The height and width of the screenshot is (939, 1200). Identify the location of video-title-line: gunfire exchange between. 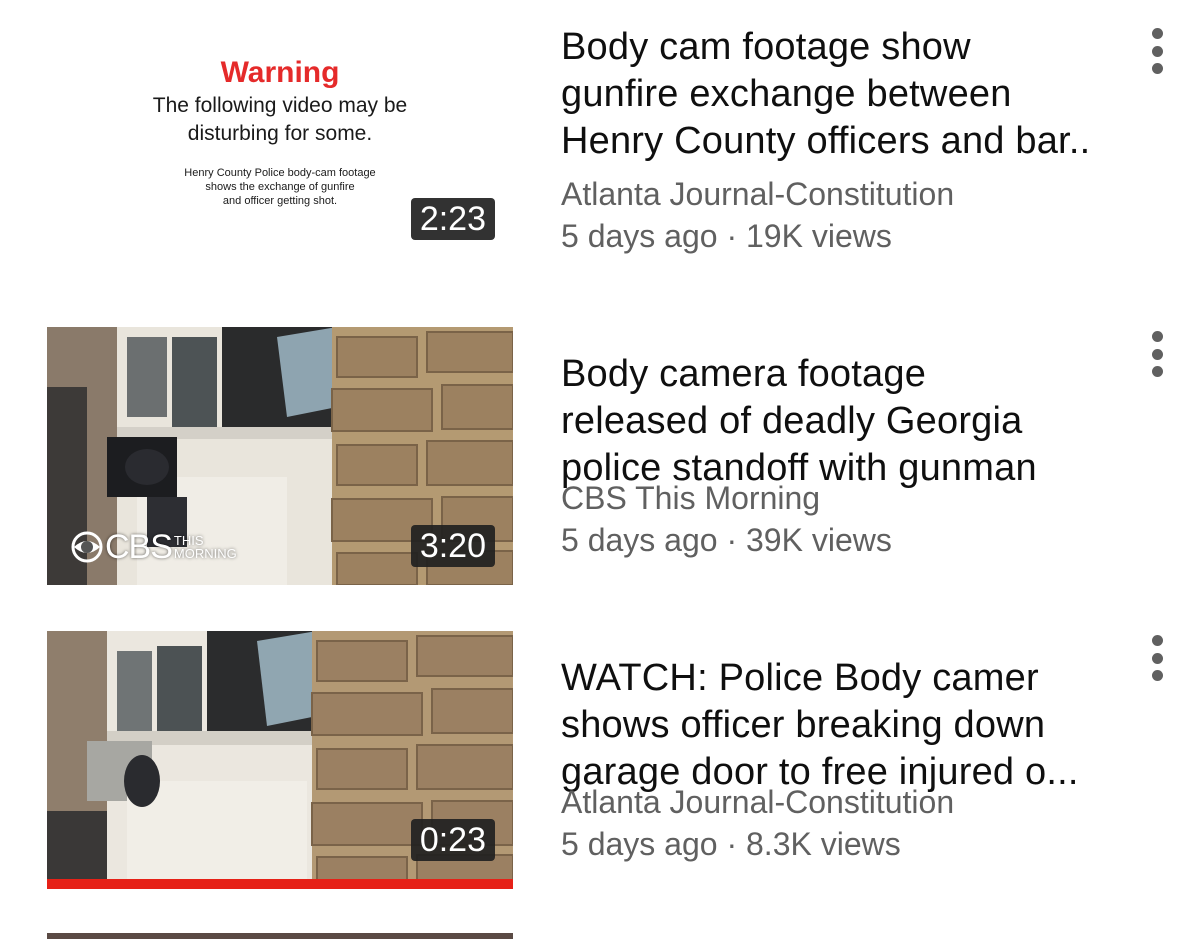
(786, 94).